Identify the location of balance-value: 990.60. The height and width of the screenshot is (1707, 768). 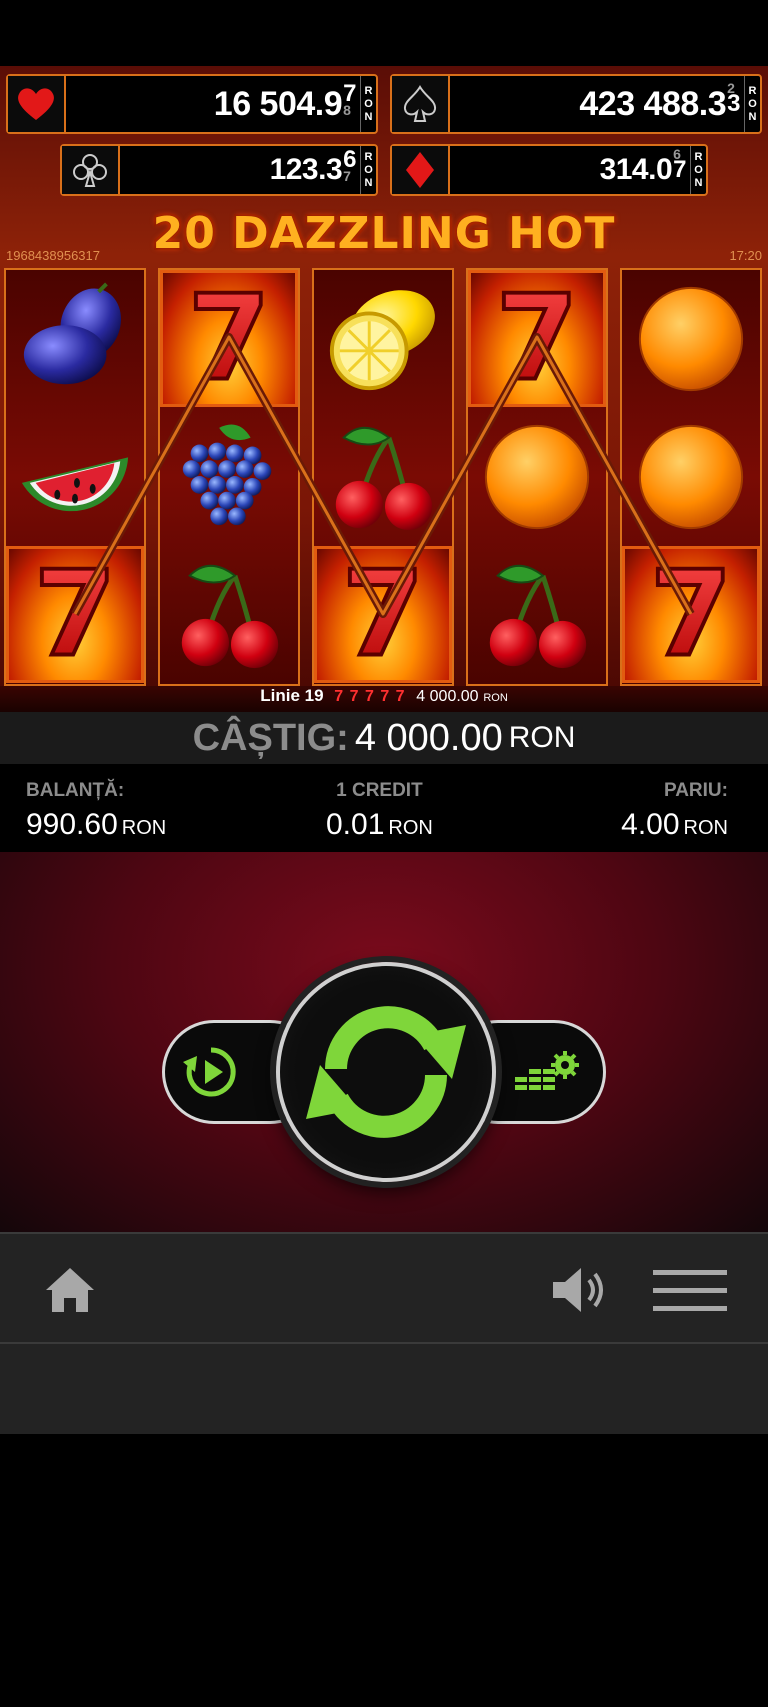
(72, 824).